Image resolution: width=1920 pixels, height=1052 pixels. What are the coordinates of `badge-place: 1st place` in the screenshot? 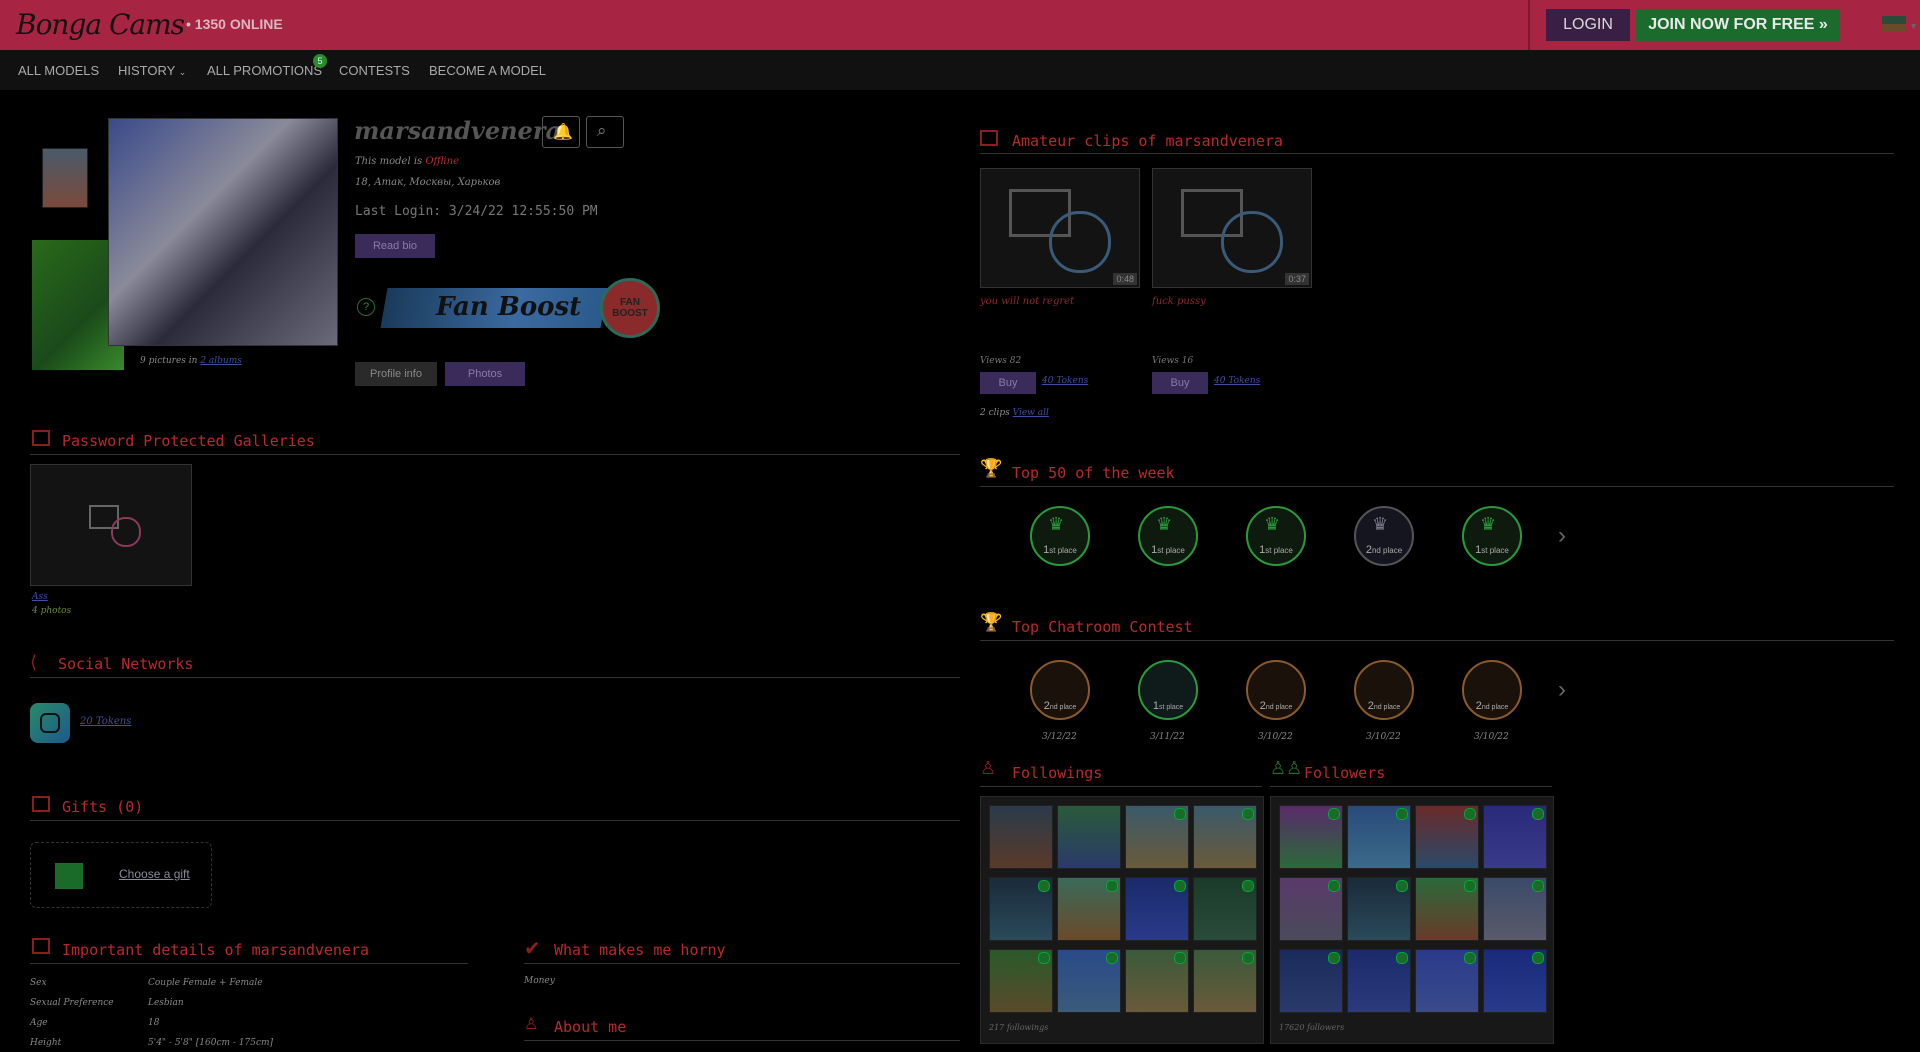 It's located at (1060, 550).